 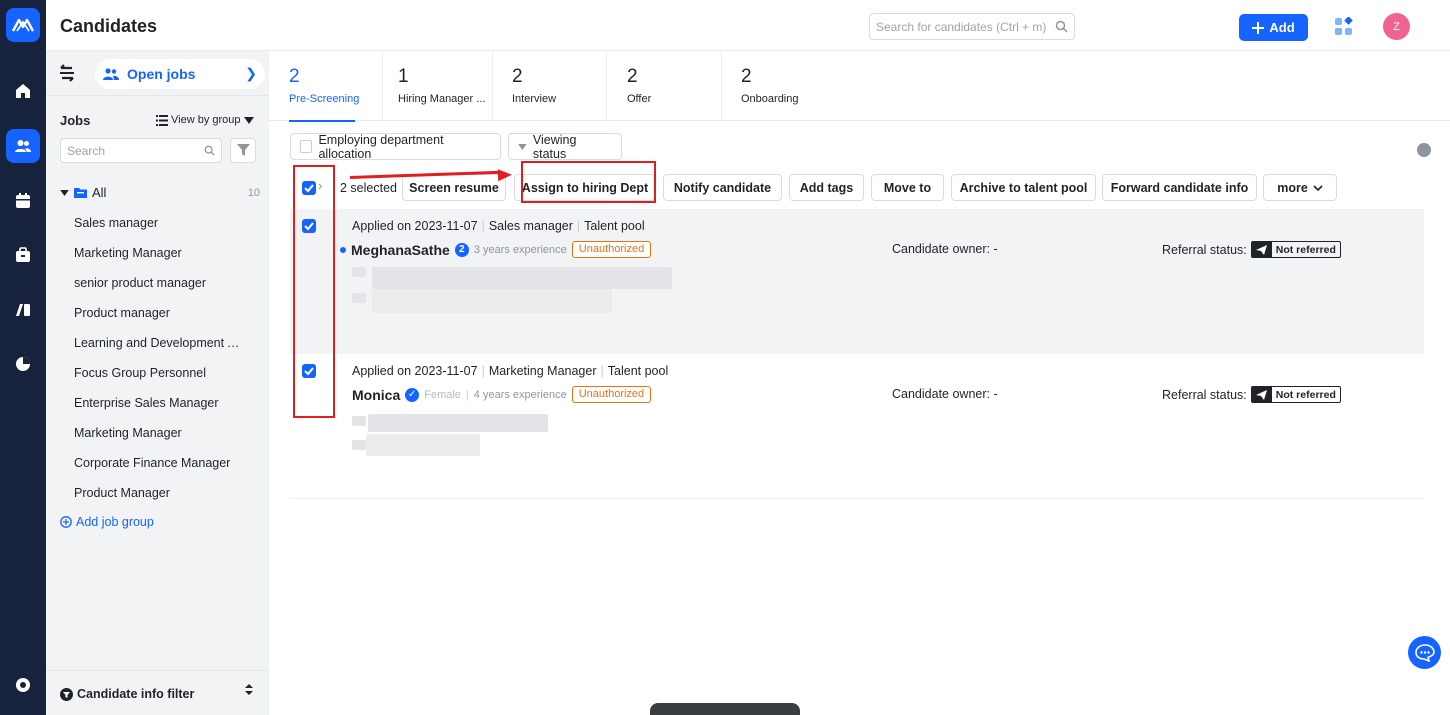 I want to click on search-placeholder: Search for candidates (Ctrl + m), so click(x=961, y=26).